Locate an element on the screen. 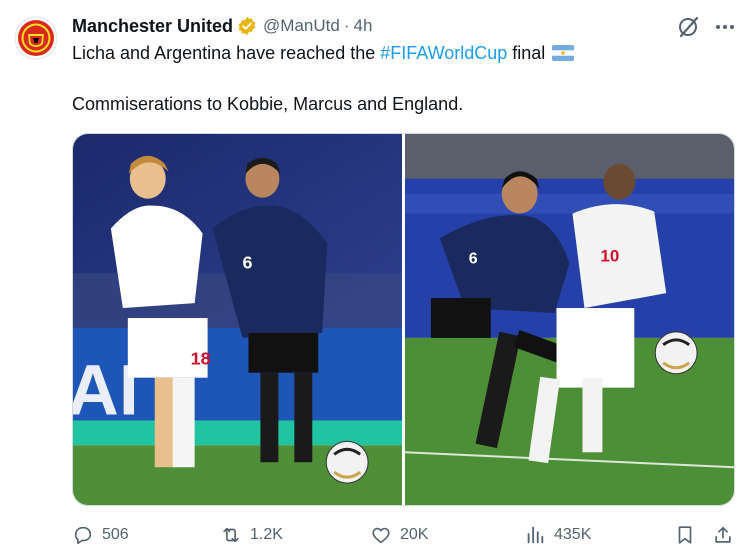  tweet-actions: 506 1.2K 20K 435K is located at coordinates (407, 535).